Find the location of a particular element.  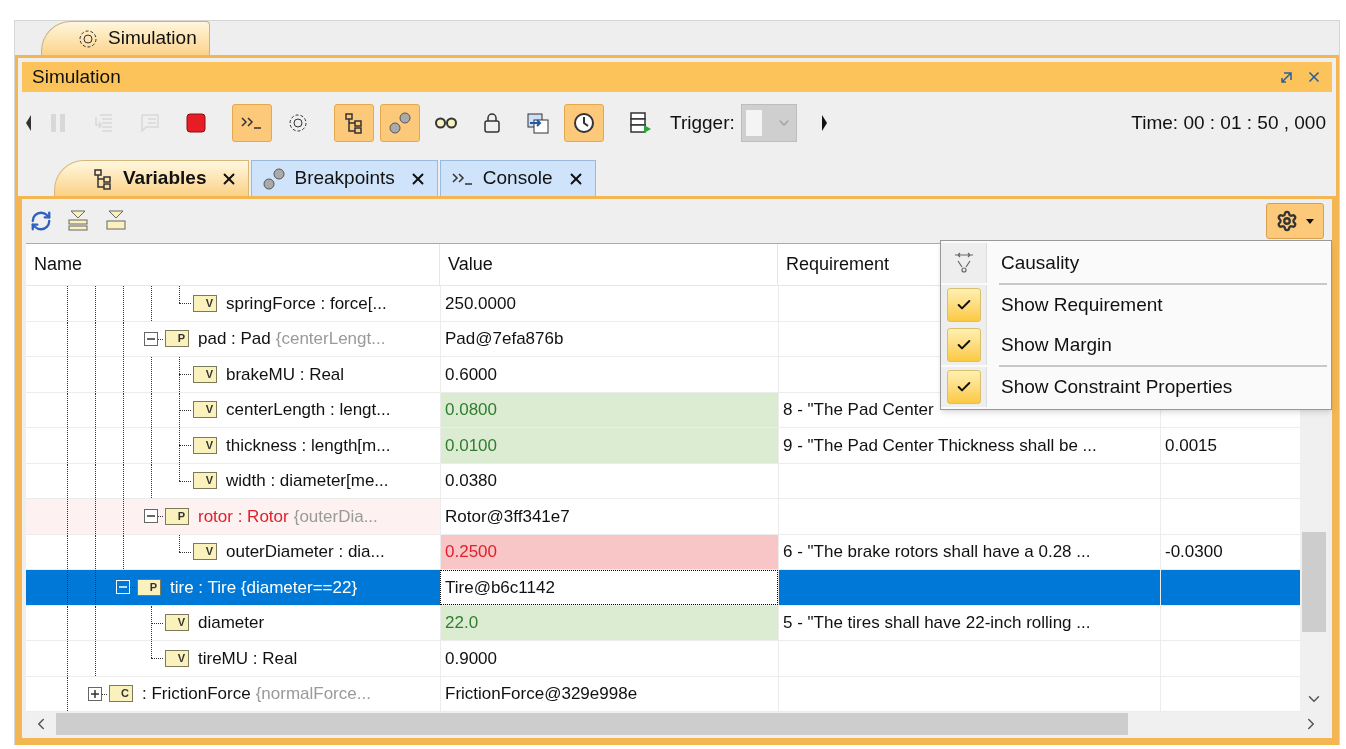

element-name: tireMU : Real is located at coordinates (248, 658).